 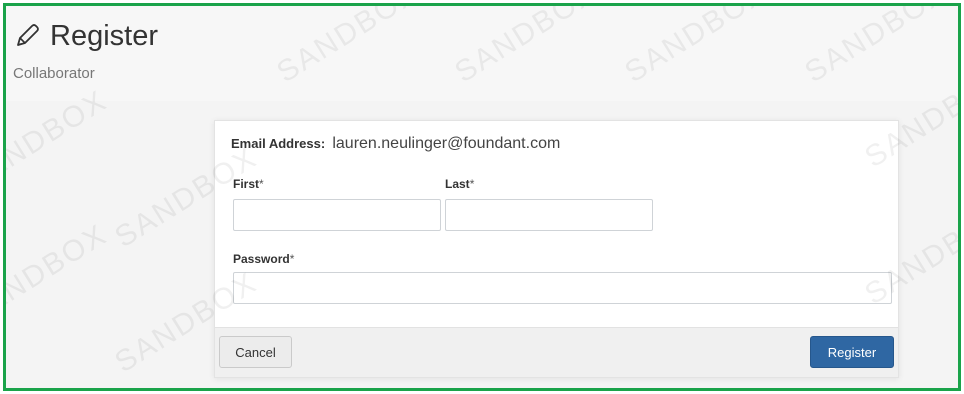 I want to click on pencil-icon, so click(x=28, y=35).